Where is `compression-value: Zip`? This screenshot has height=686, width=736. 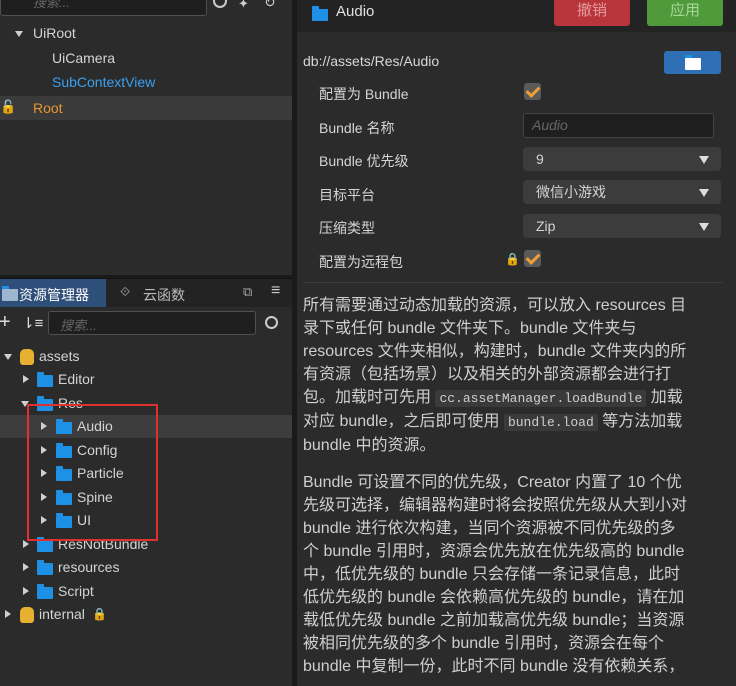
compression-value: Zip is located at coordinates (546, 226).